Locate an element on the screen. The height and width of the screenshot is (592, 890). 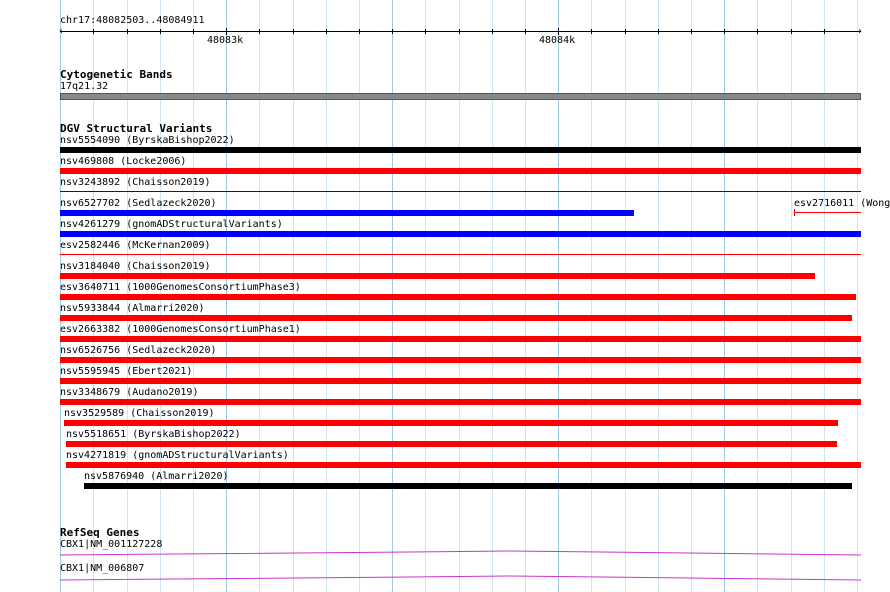
variant-label: nsv3243892 (Chaisson2019) is located at coordinates (135, 183).